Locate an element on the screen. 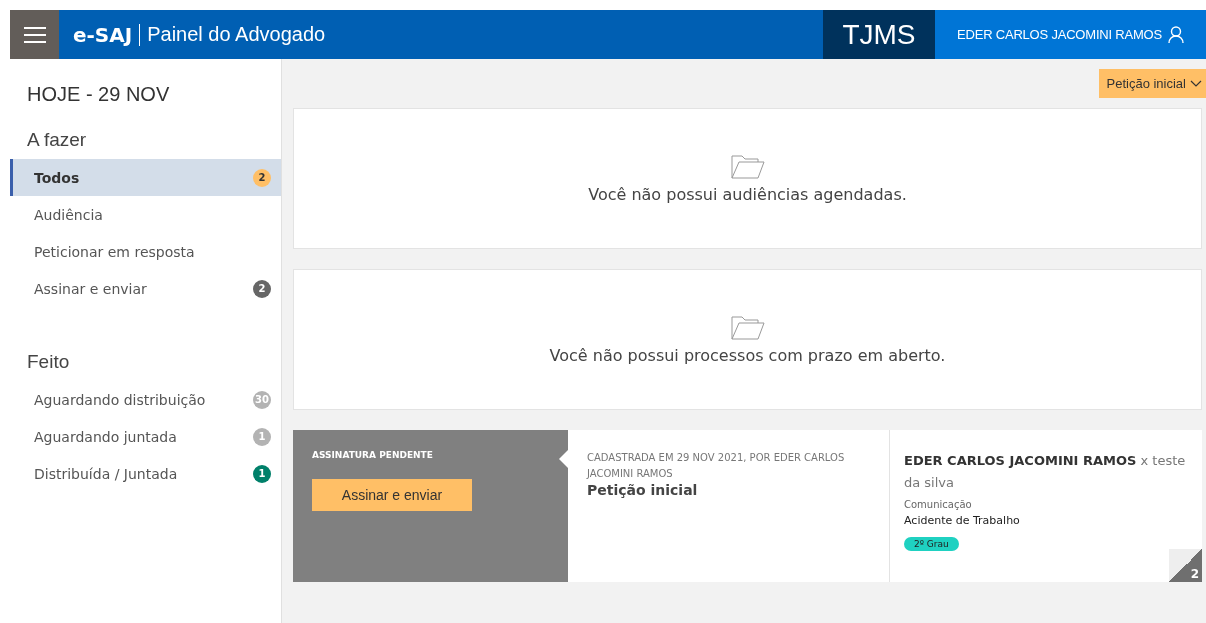 The height and width of the screenshot is (623, 1206). menu-button is located at coordinates (34, 34).